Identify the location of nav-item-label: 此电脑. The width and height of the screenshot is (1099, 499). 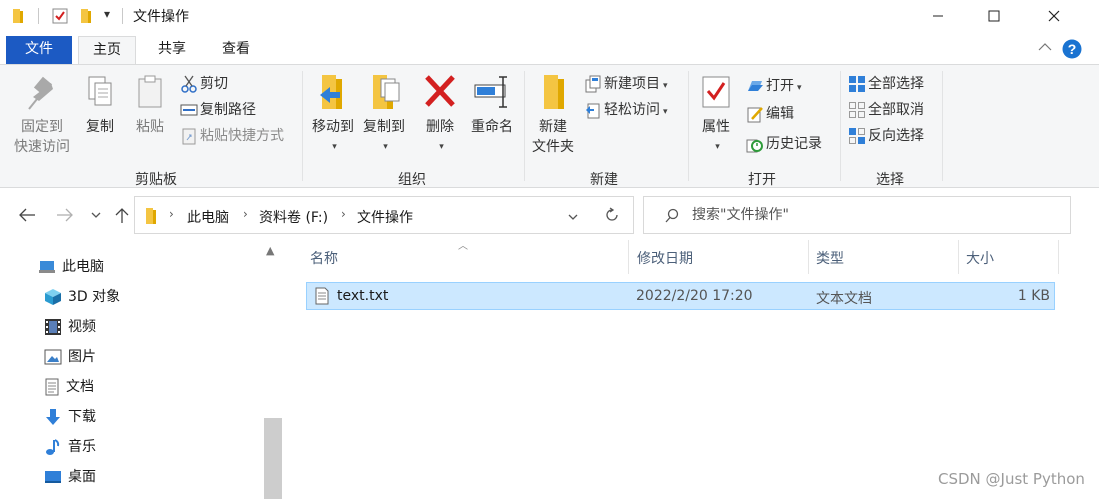
(83, 267).